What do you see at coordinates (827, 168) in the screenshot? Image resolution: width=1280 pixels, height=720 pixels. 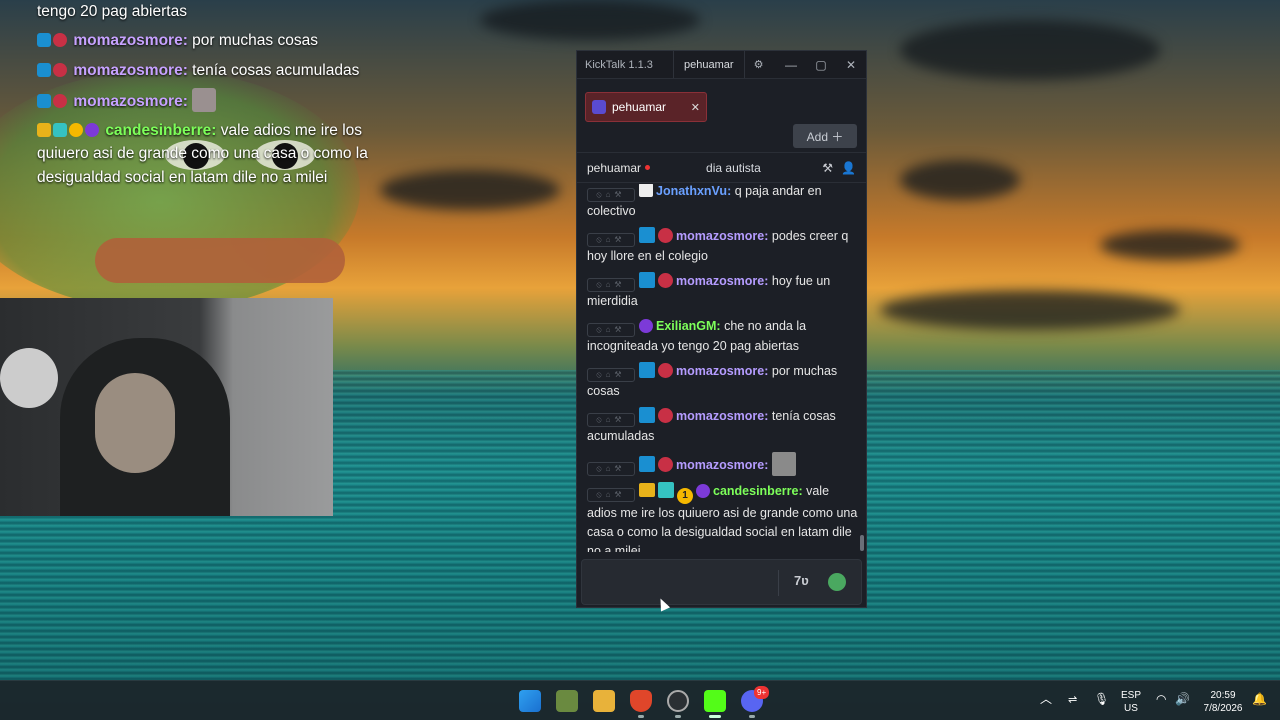 I see `mod-hammer-icon: ⚒` at bounding box center [827, 168].